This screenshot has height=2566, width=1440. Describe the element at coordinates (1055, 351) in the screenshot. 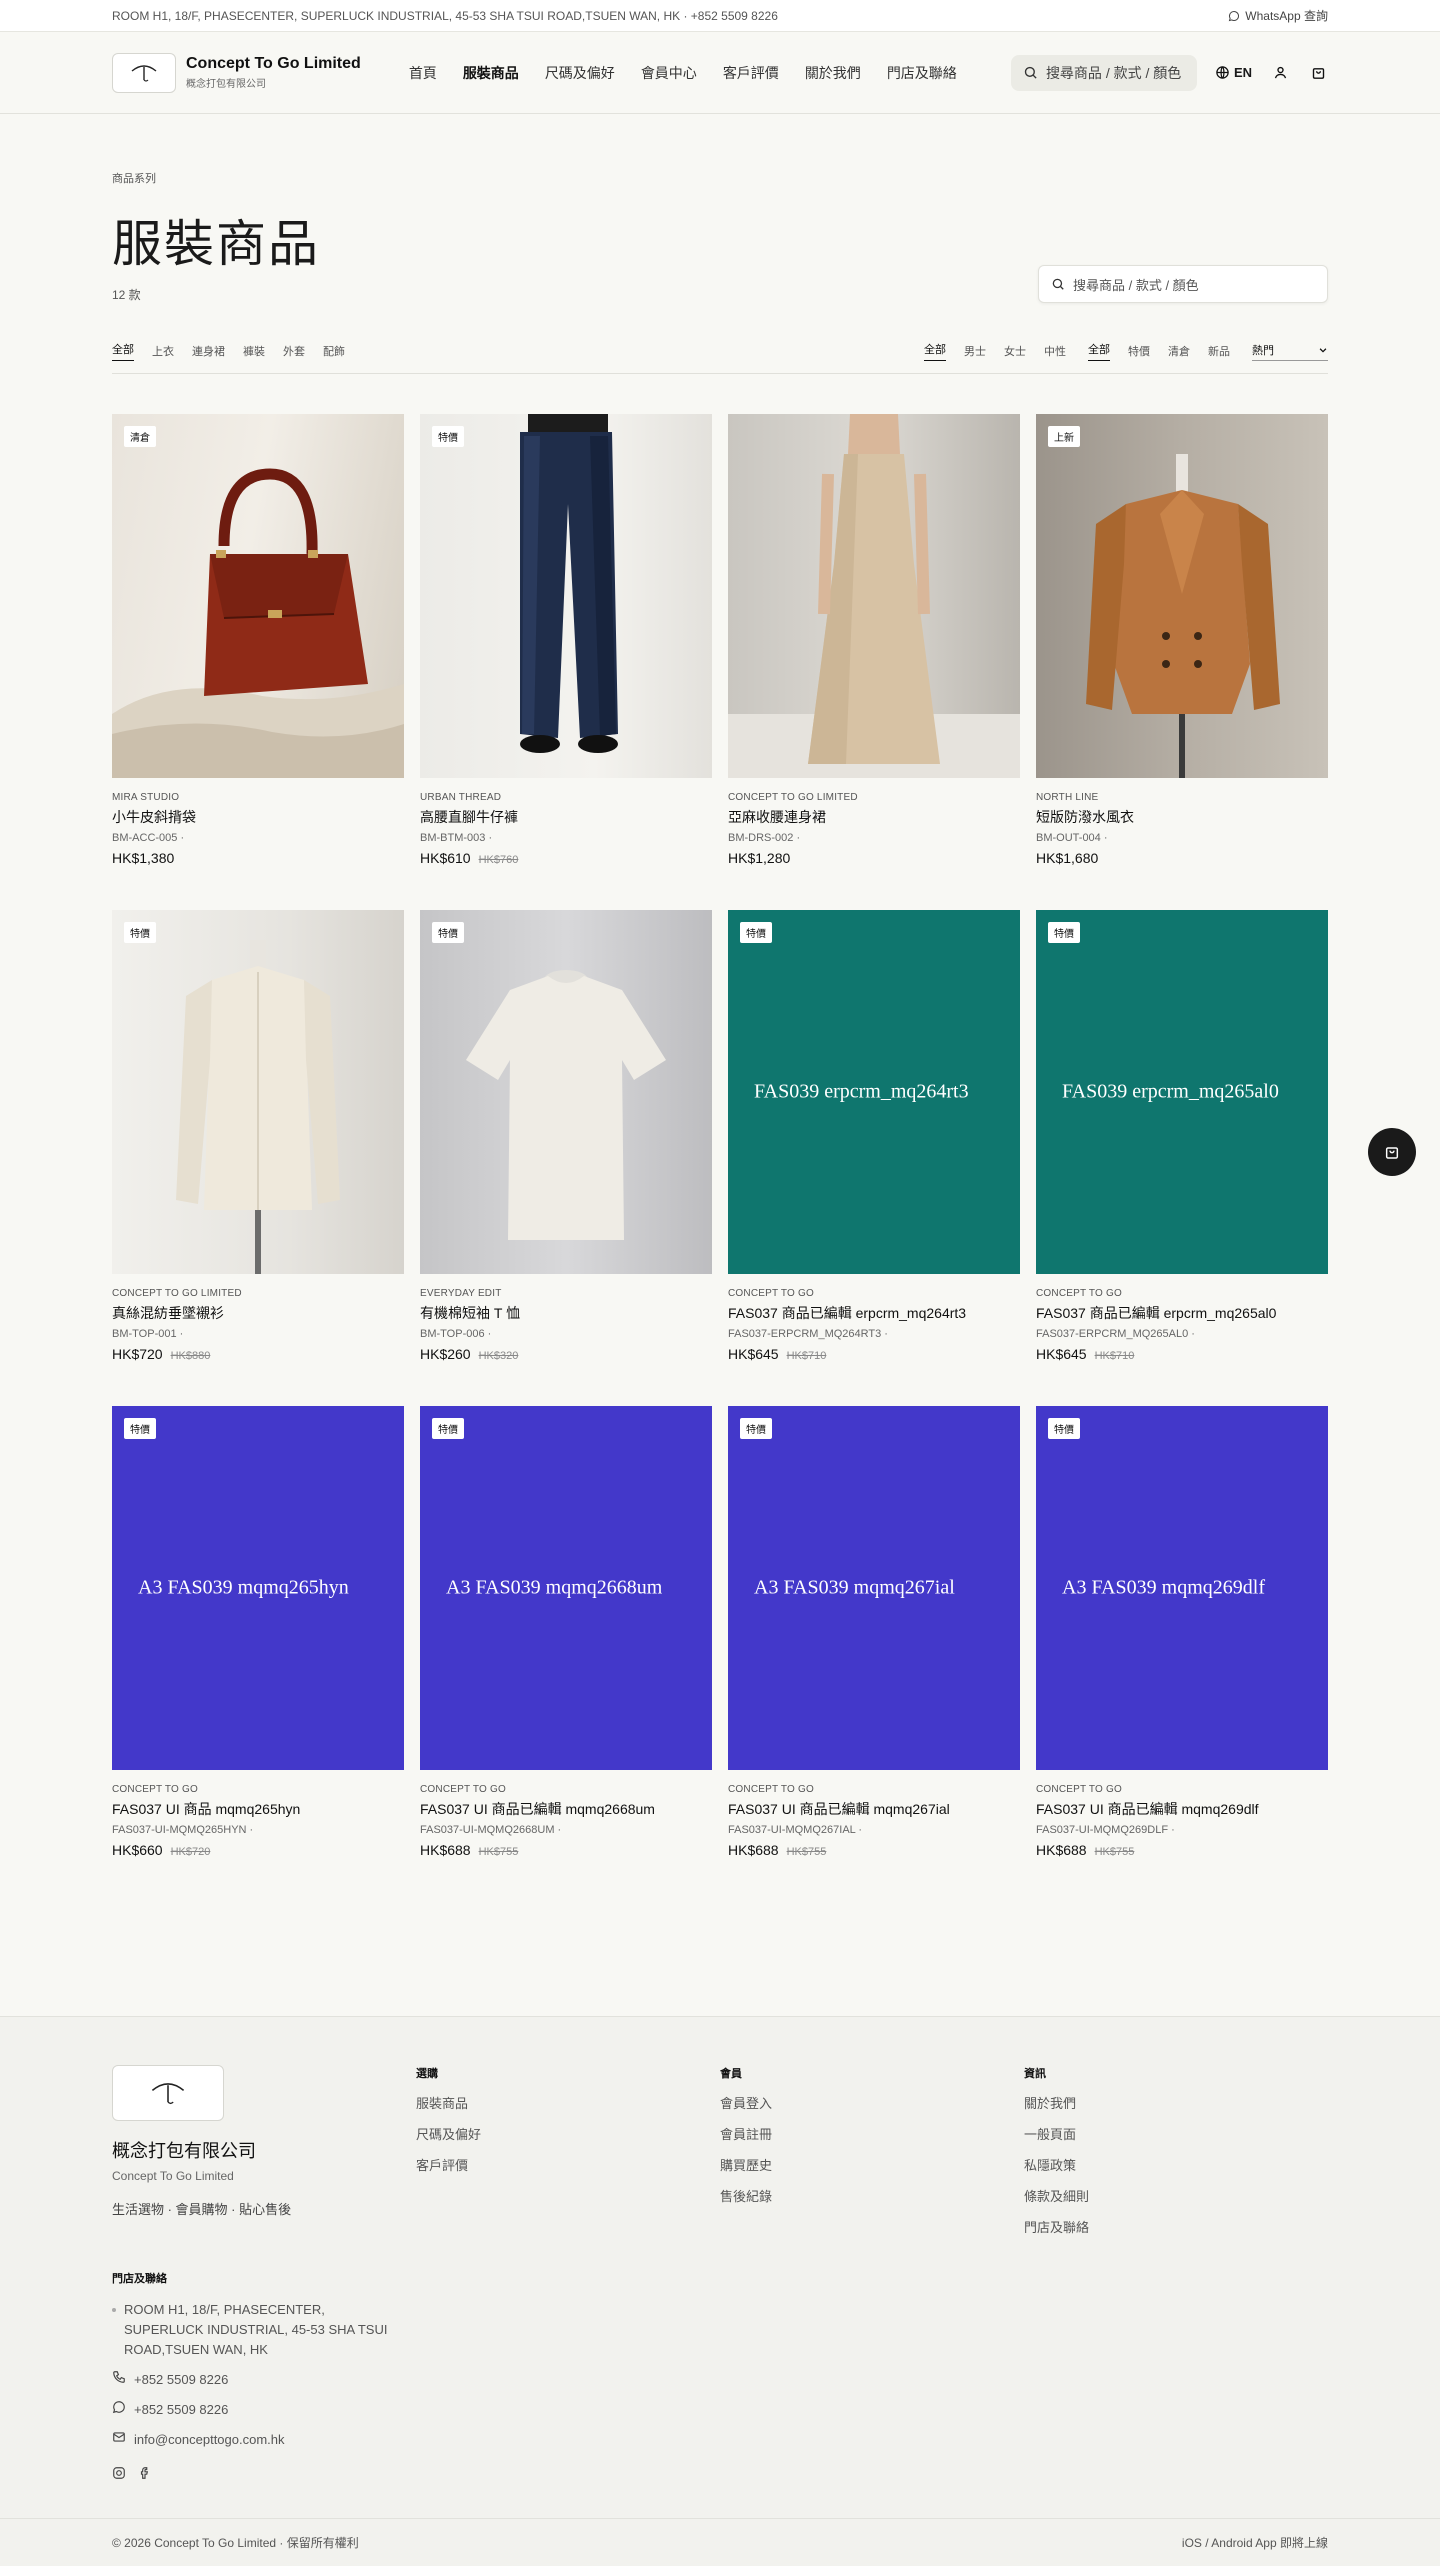

I see `filter-gender-unisex: 中性` at that location.